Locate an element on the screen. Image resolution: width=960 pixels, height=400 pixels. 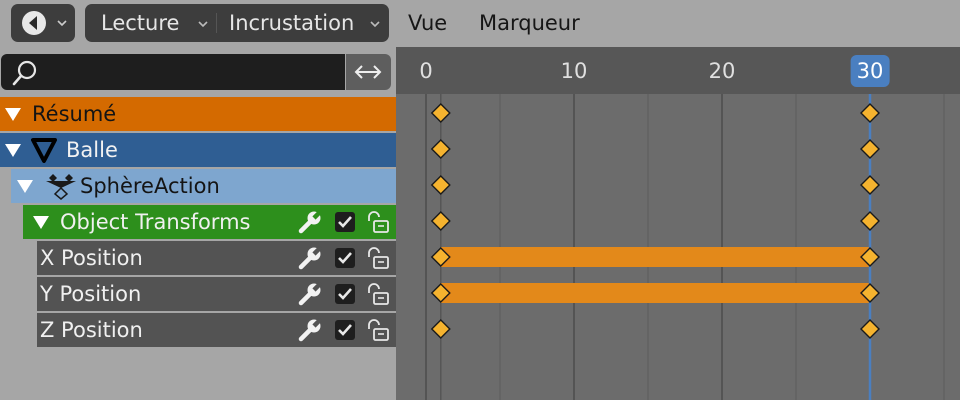
channel-action: SphèreAction is located at coordinates (203, 186).